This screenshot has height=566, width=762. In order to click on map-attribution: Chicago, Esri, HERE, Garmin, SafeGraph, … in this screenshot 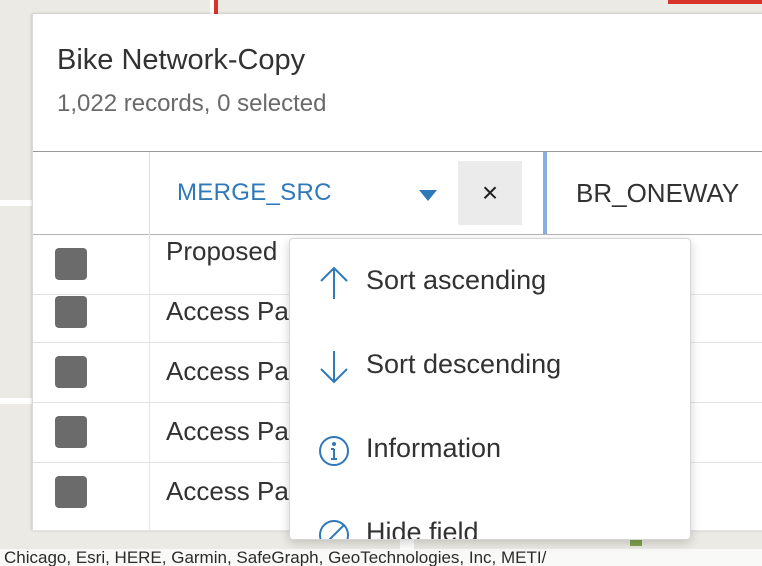, I will do `click(381, 557)`.